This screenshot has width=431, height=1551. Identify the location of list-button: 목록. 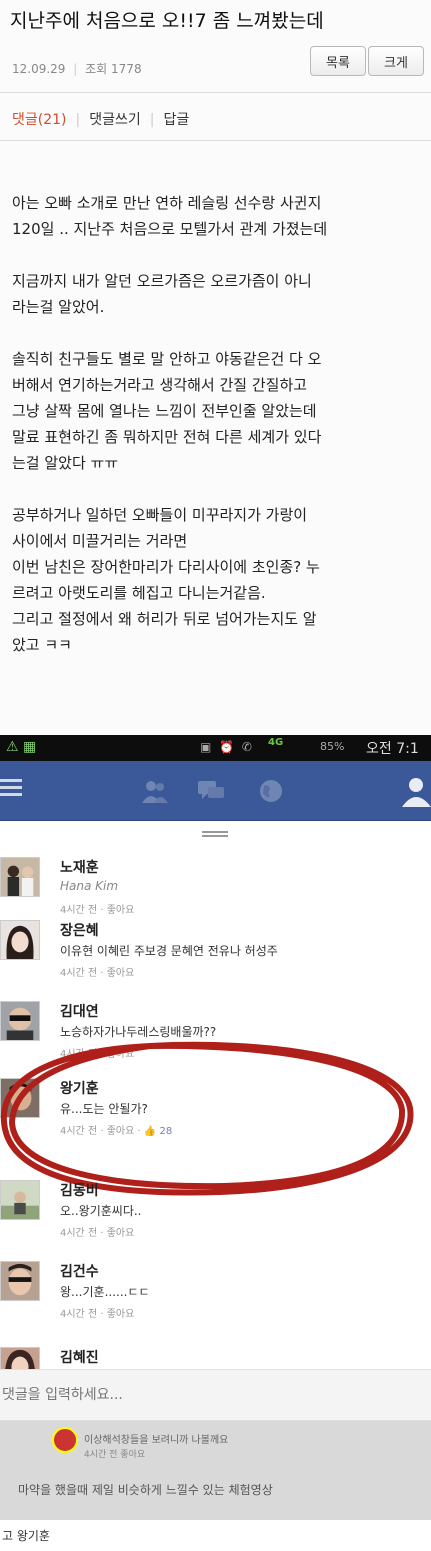
(338, 61).